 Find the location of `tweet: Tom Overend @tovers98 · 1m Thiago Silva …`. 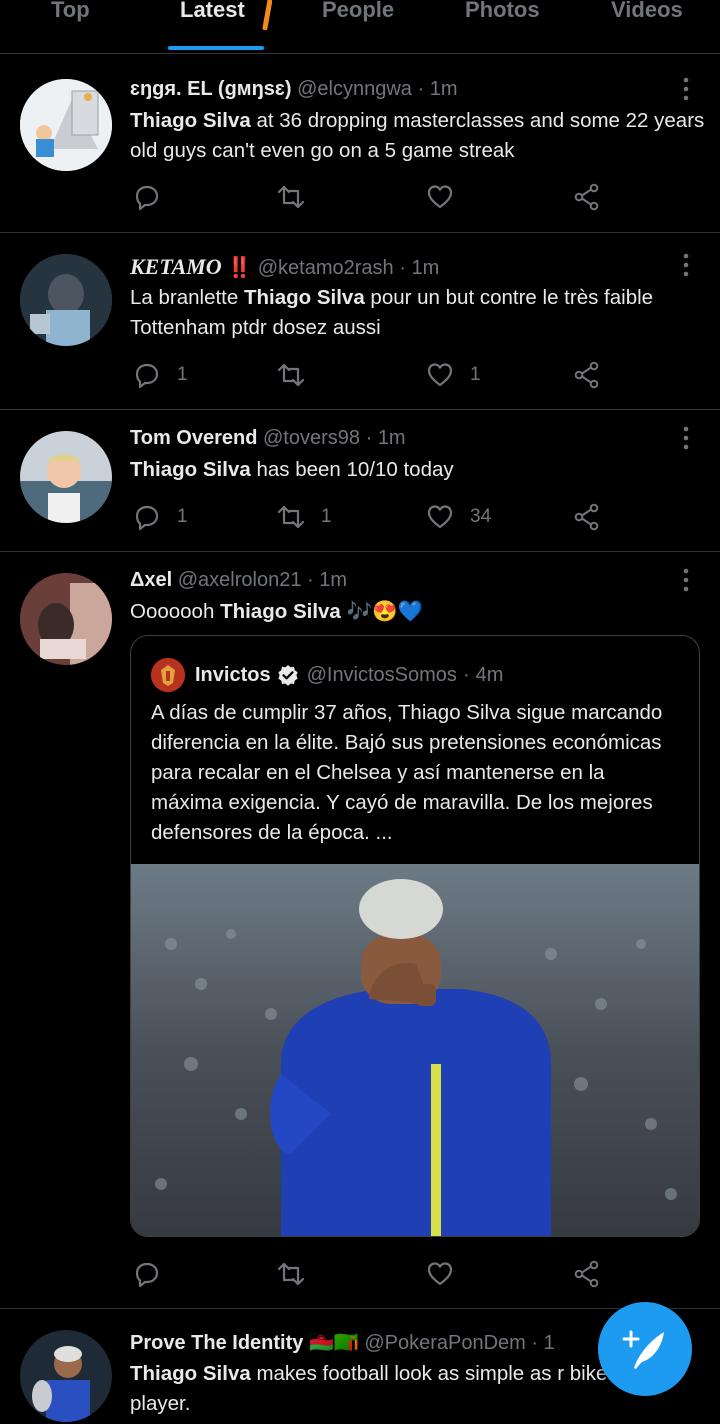

tweet: Tom Overend @tovers98 · 1m Thiago Silva … is located at coordinates (360, 481).